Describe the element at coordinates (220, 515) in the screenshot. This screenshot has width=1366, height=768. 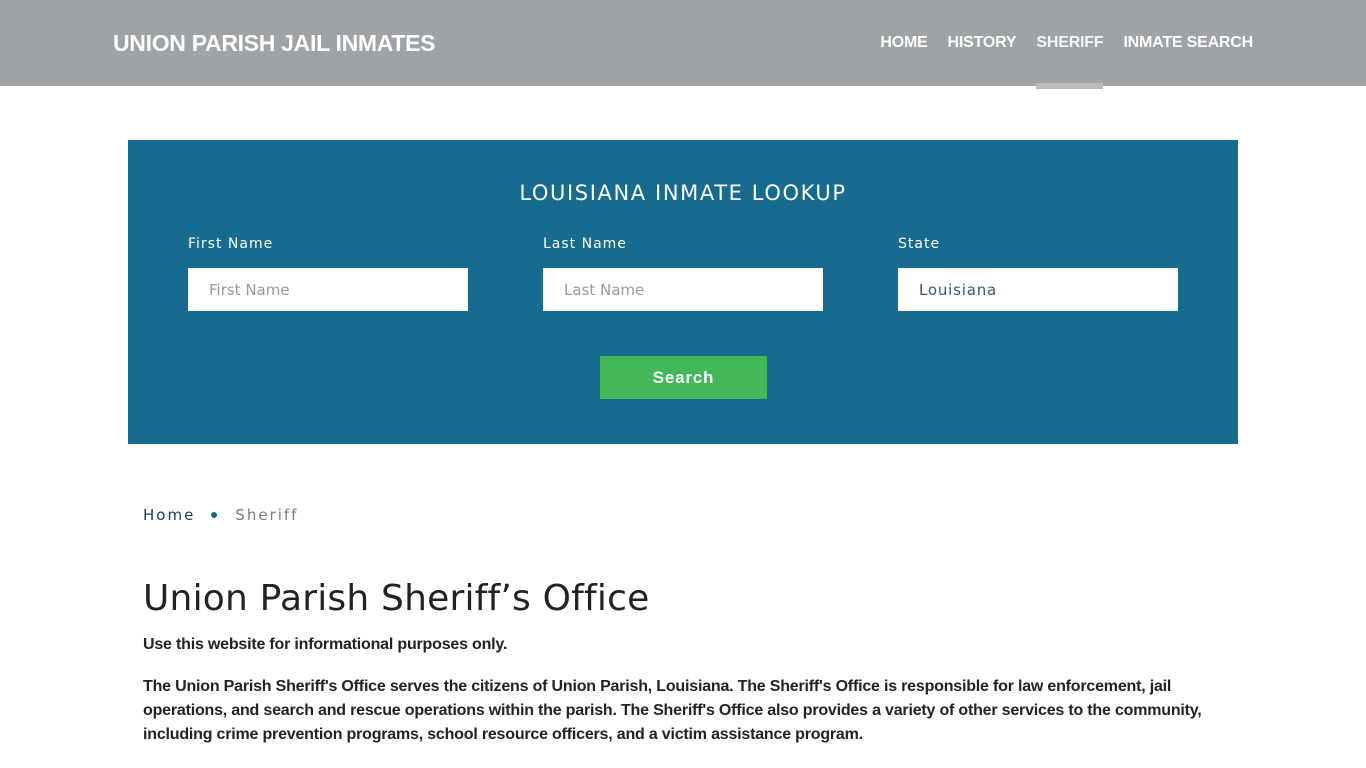
I see `breadcrumb: Home Sheriff` at that location.